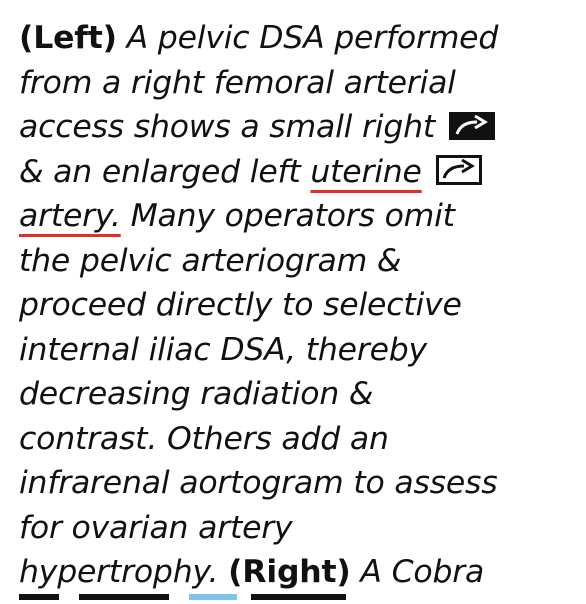  Describe the element at coordinates (196, 394) in the screenshot. I see `caption-text: decreasing radiation &` at that location.